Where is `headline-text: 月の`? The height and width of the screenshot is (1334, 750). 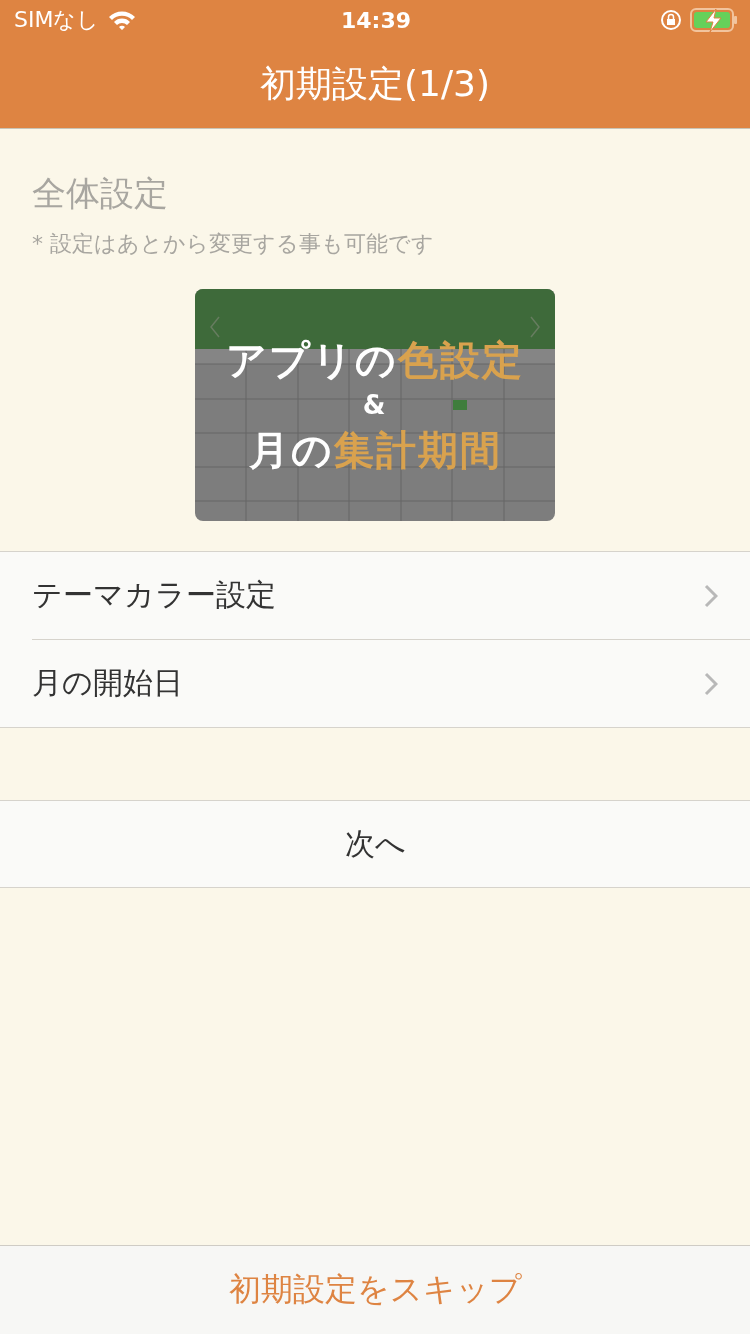
headline-text: 月の is located at coordinates (291, 450).